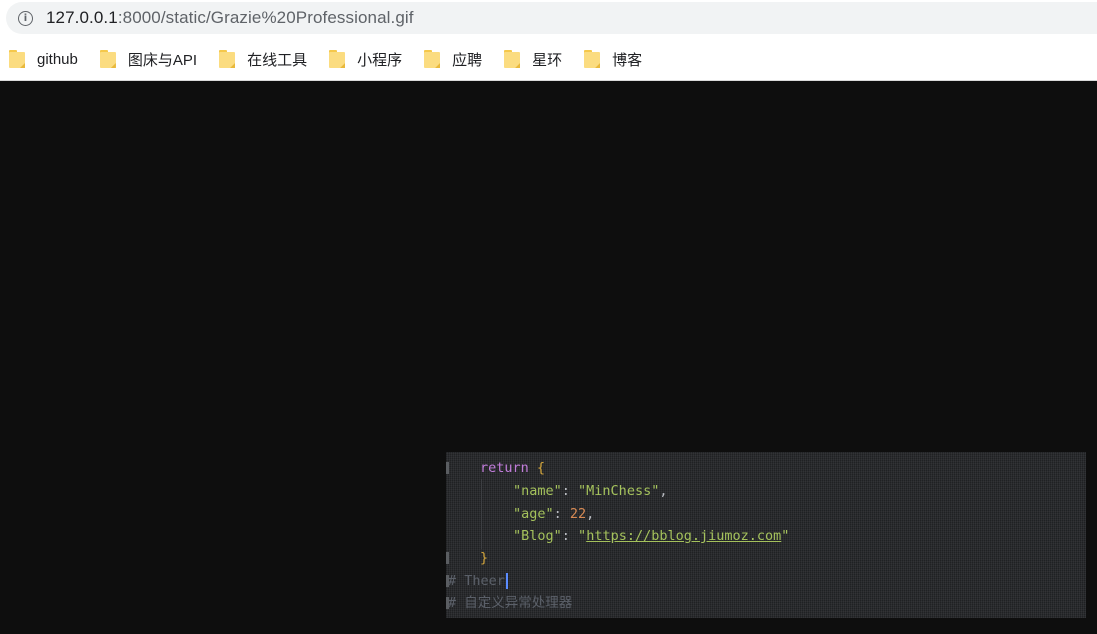 The height and width of the screenshot is (634, 1097). I want to click on indent-guide, so click(481, 514).